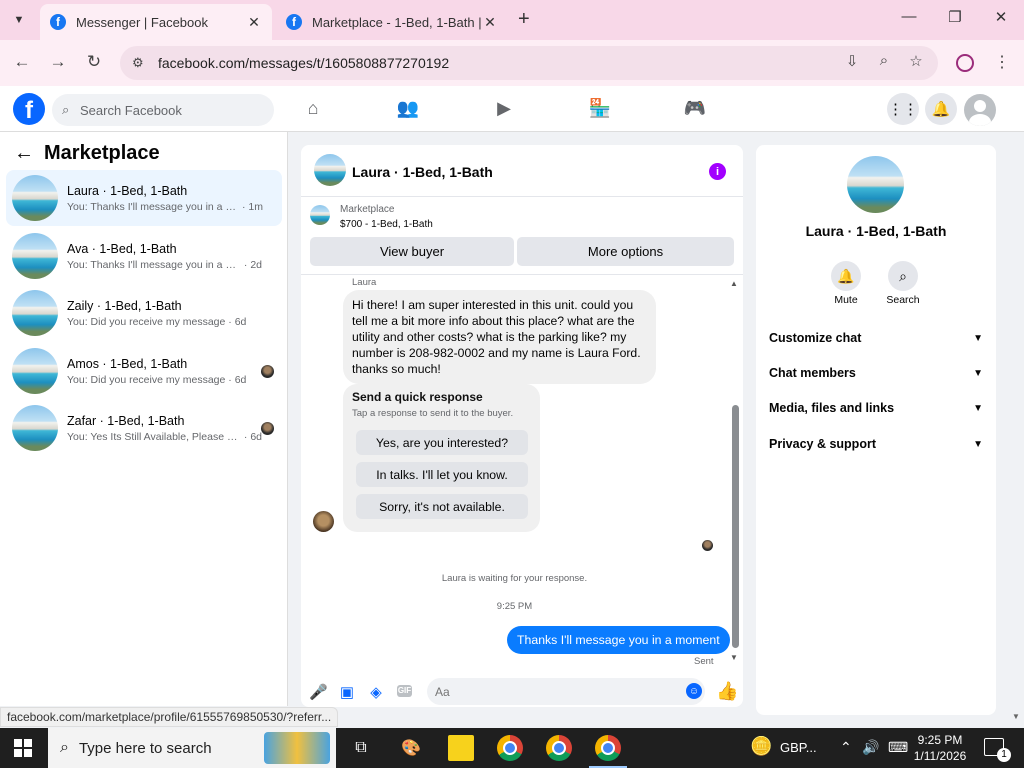  I want to click on new-tab-icon: +, so click(524, 19).